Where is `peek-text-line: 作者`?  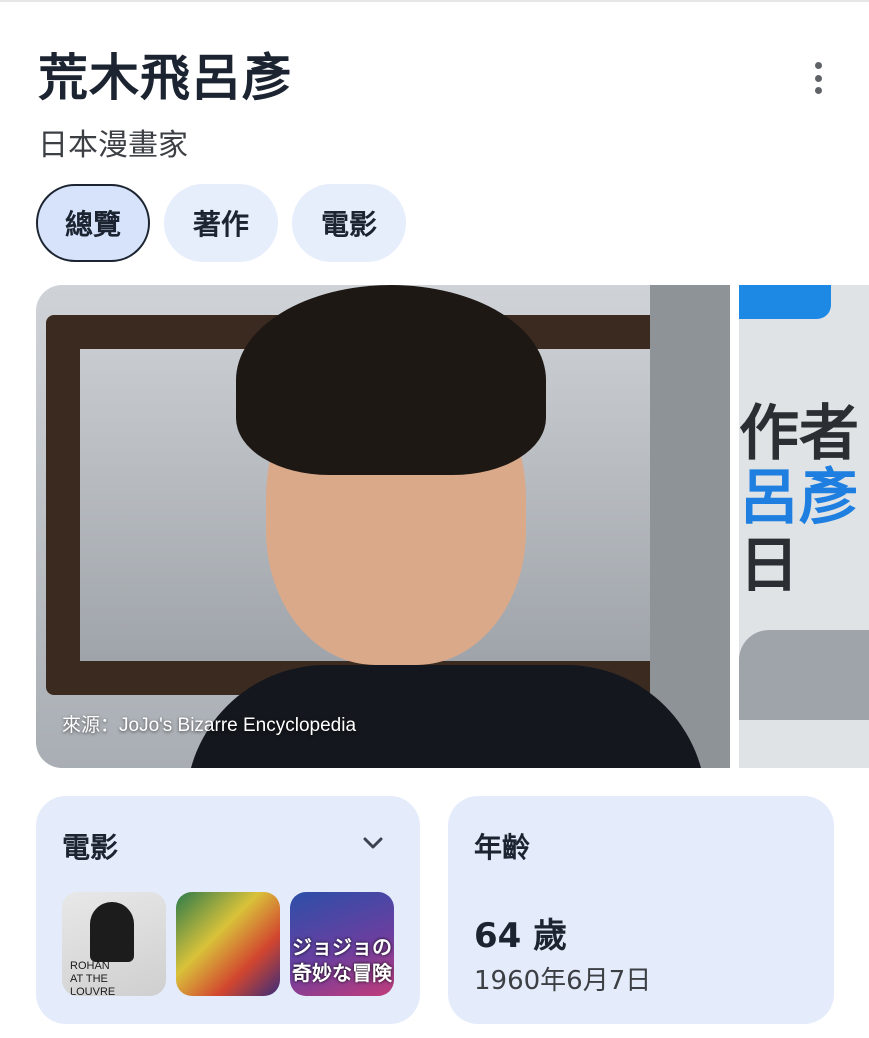 peek-text-line: 作者 is located at coordinates (799, 434).